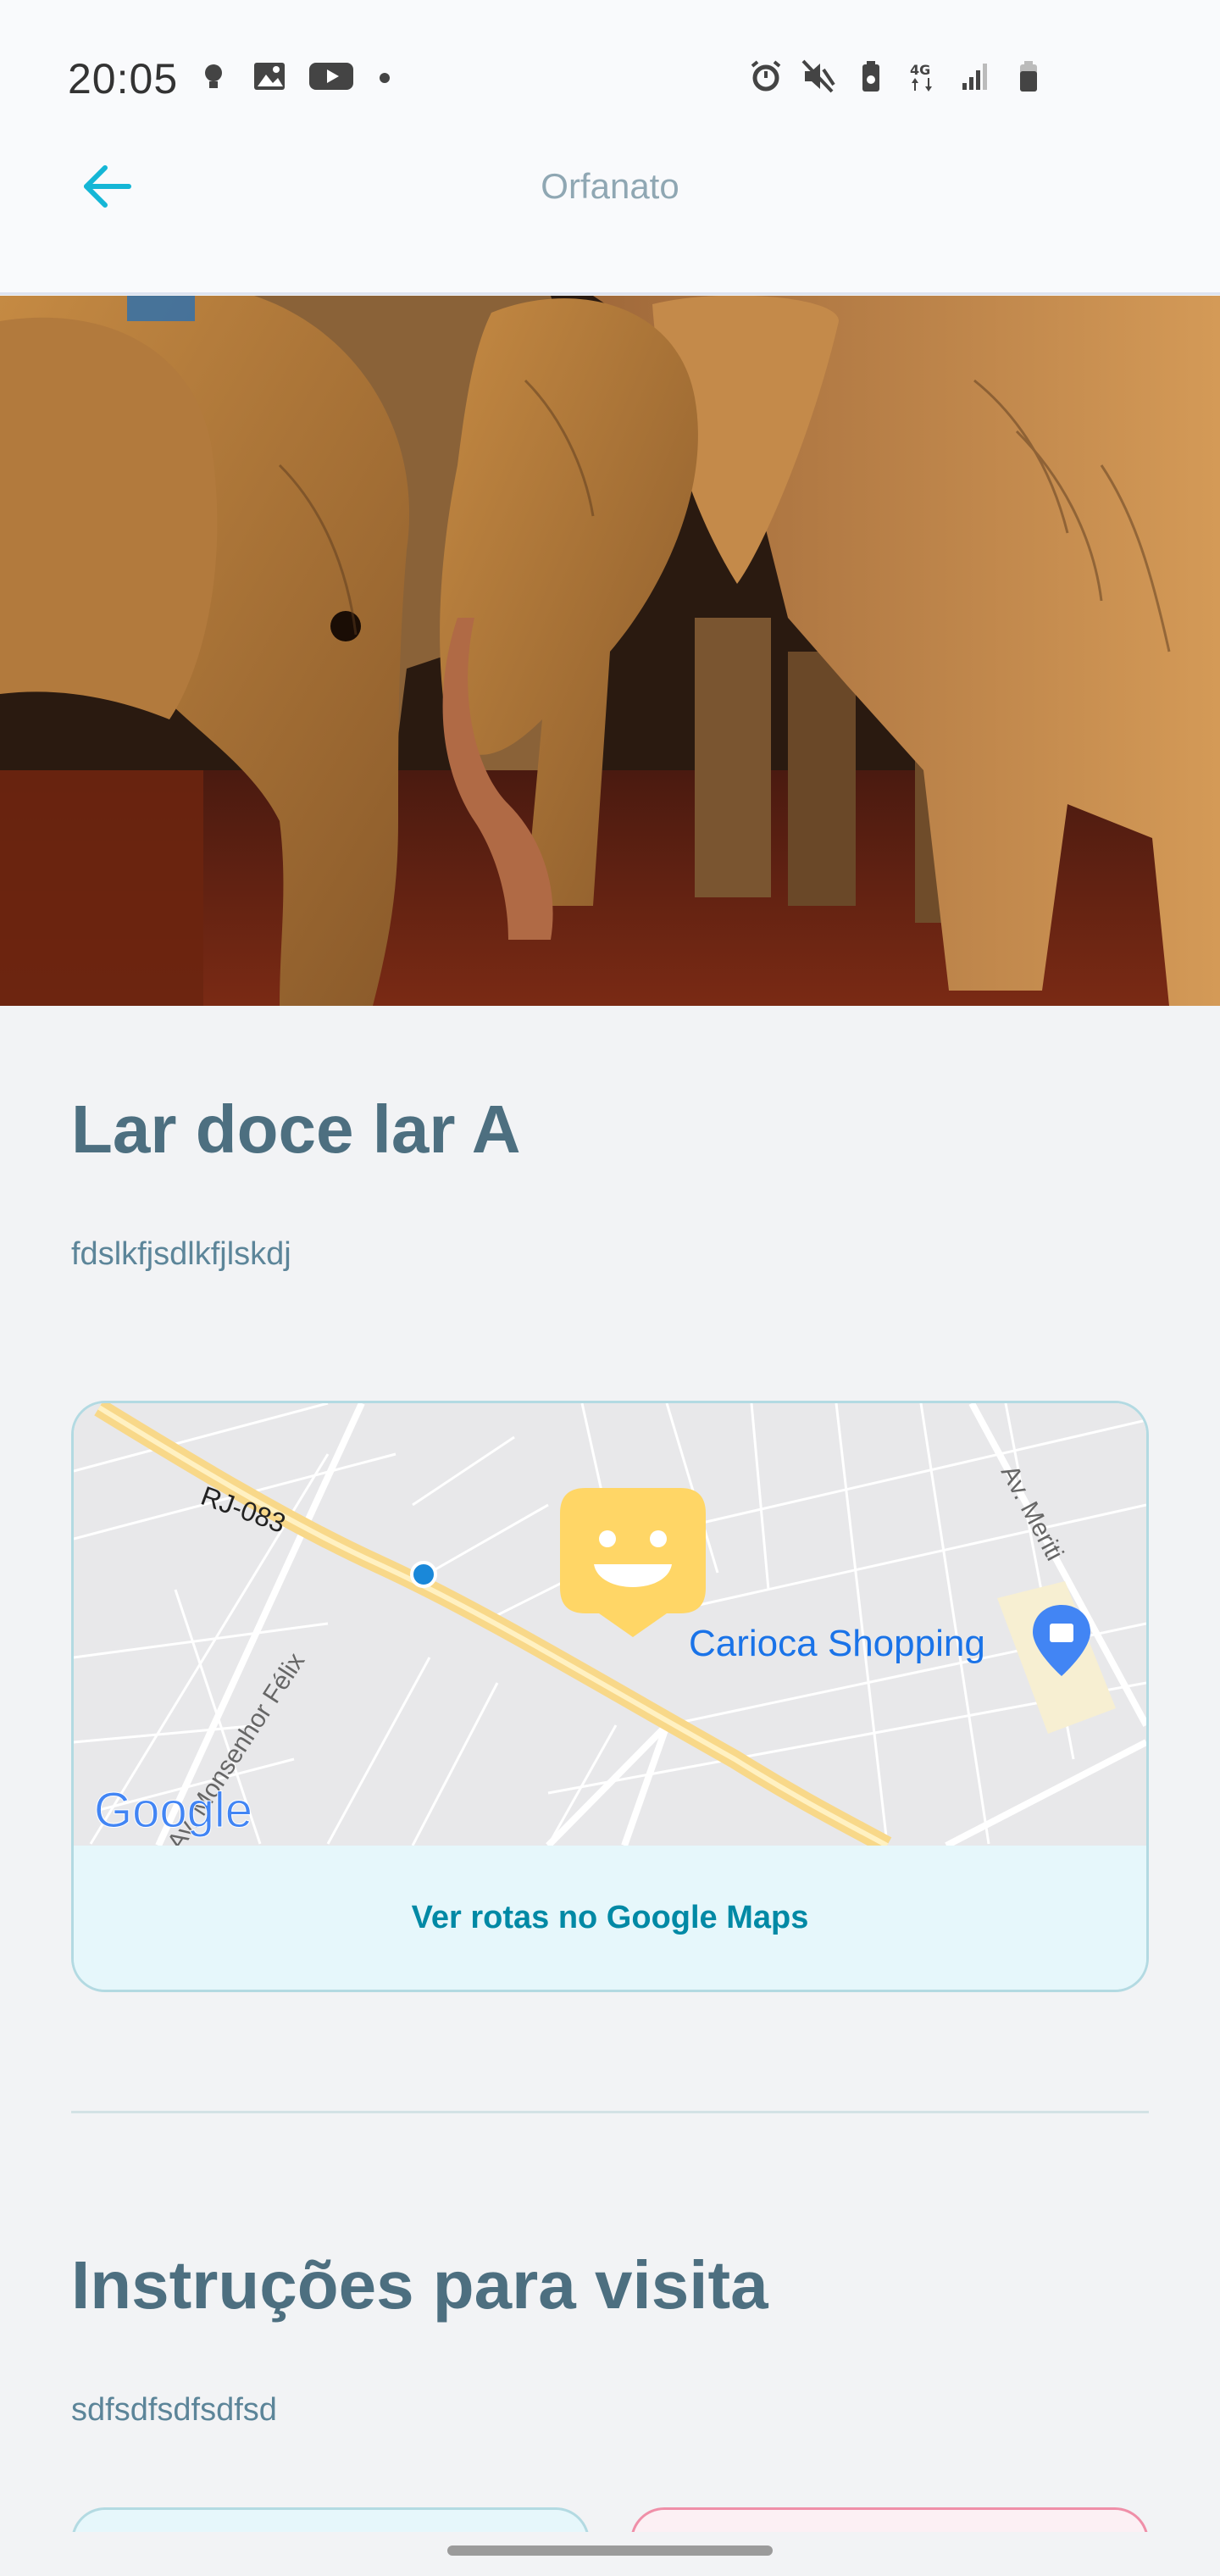 The height and width of the screenshot is (2576, 1220). I want to click on instructions-text: sdfsdfsdfsdfsd, so click(174, 2410).